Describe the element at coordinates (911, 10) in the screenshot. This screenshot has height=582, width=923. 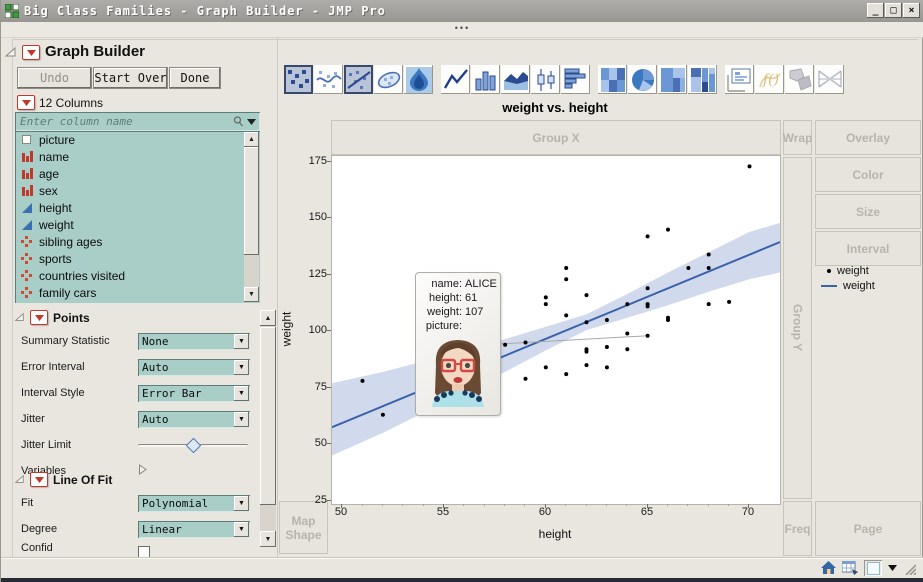
I see `close-button: ×` at that location.